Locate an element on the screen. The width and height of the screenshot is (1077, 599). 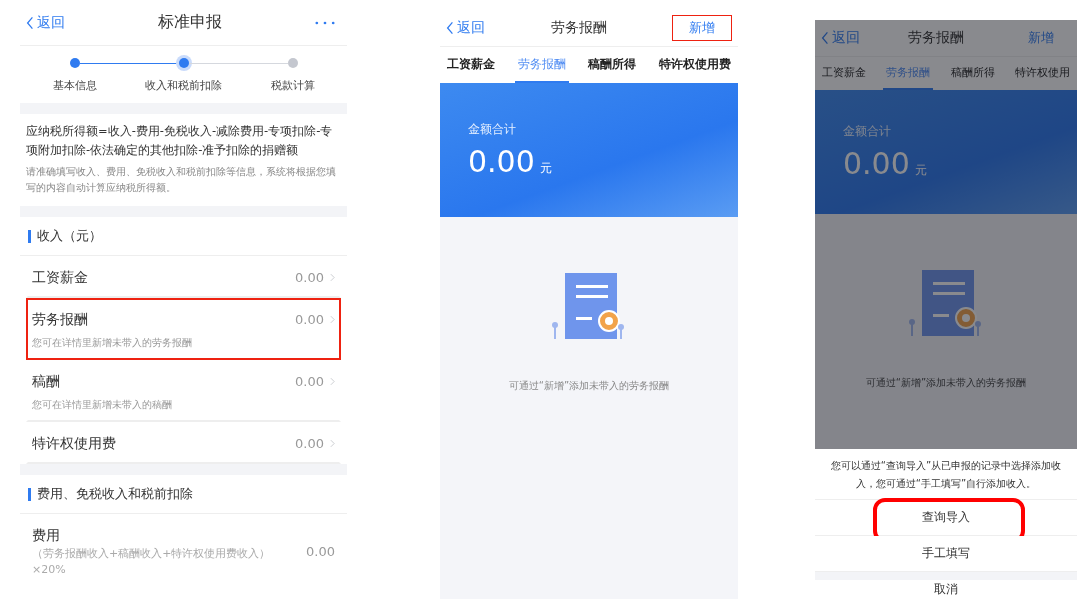
section-title: 收入（元） is located at coordinates (69, 236).